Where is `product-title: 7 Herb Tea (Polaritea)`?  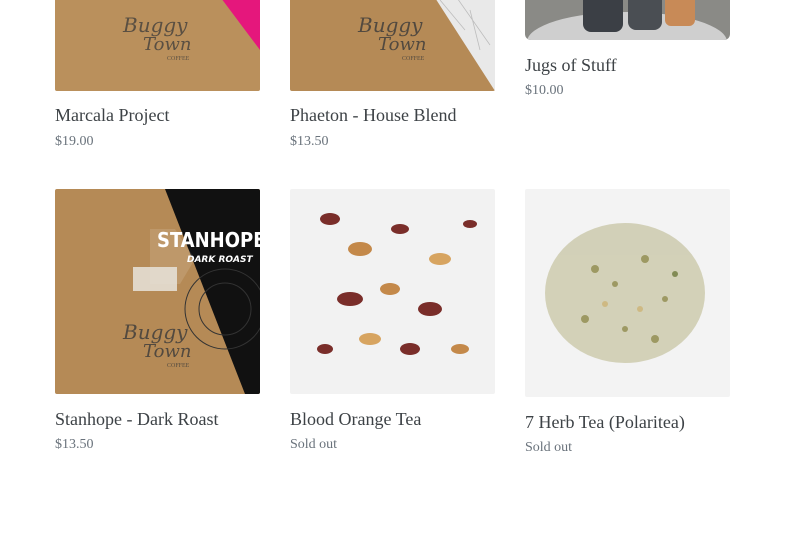
product-title: 7 Herb Tea (Polaritea) is located at coordinates (605, 422).